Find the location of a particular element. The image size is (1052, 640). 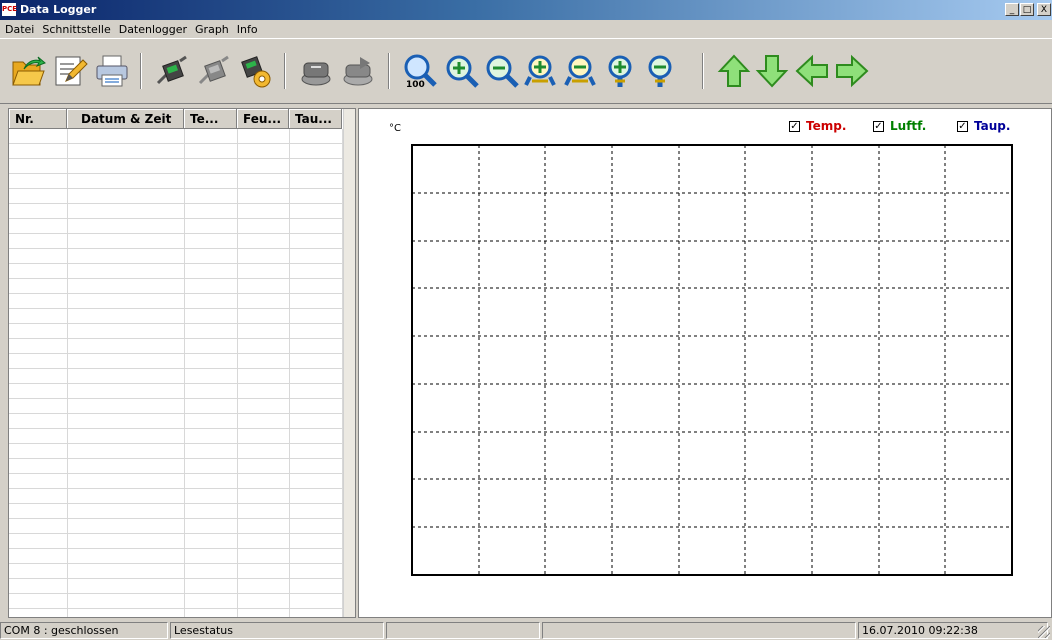

zoom-y-in-icon is located at coordinates (620, 71).